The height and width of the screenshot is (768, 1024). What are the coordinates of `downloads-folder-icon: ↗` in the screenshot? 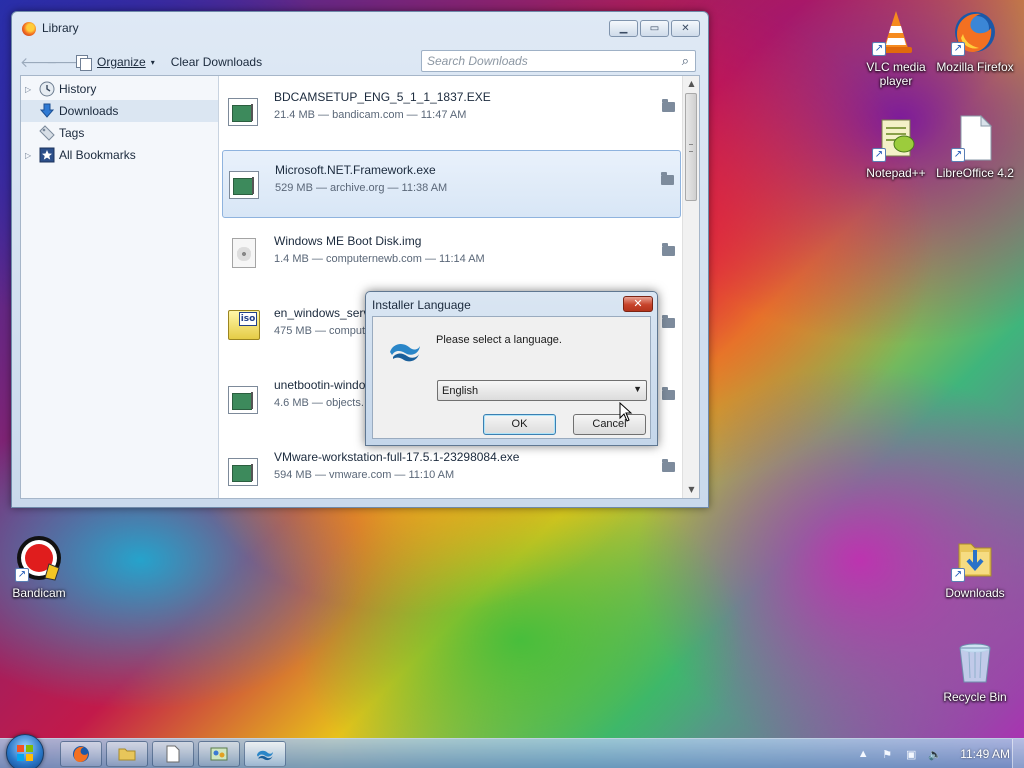 It's located at (975, 558).